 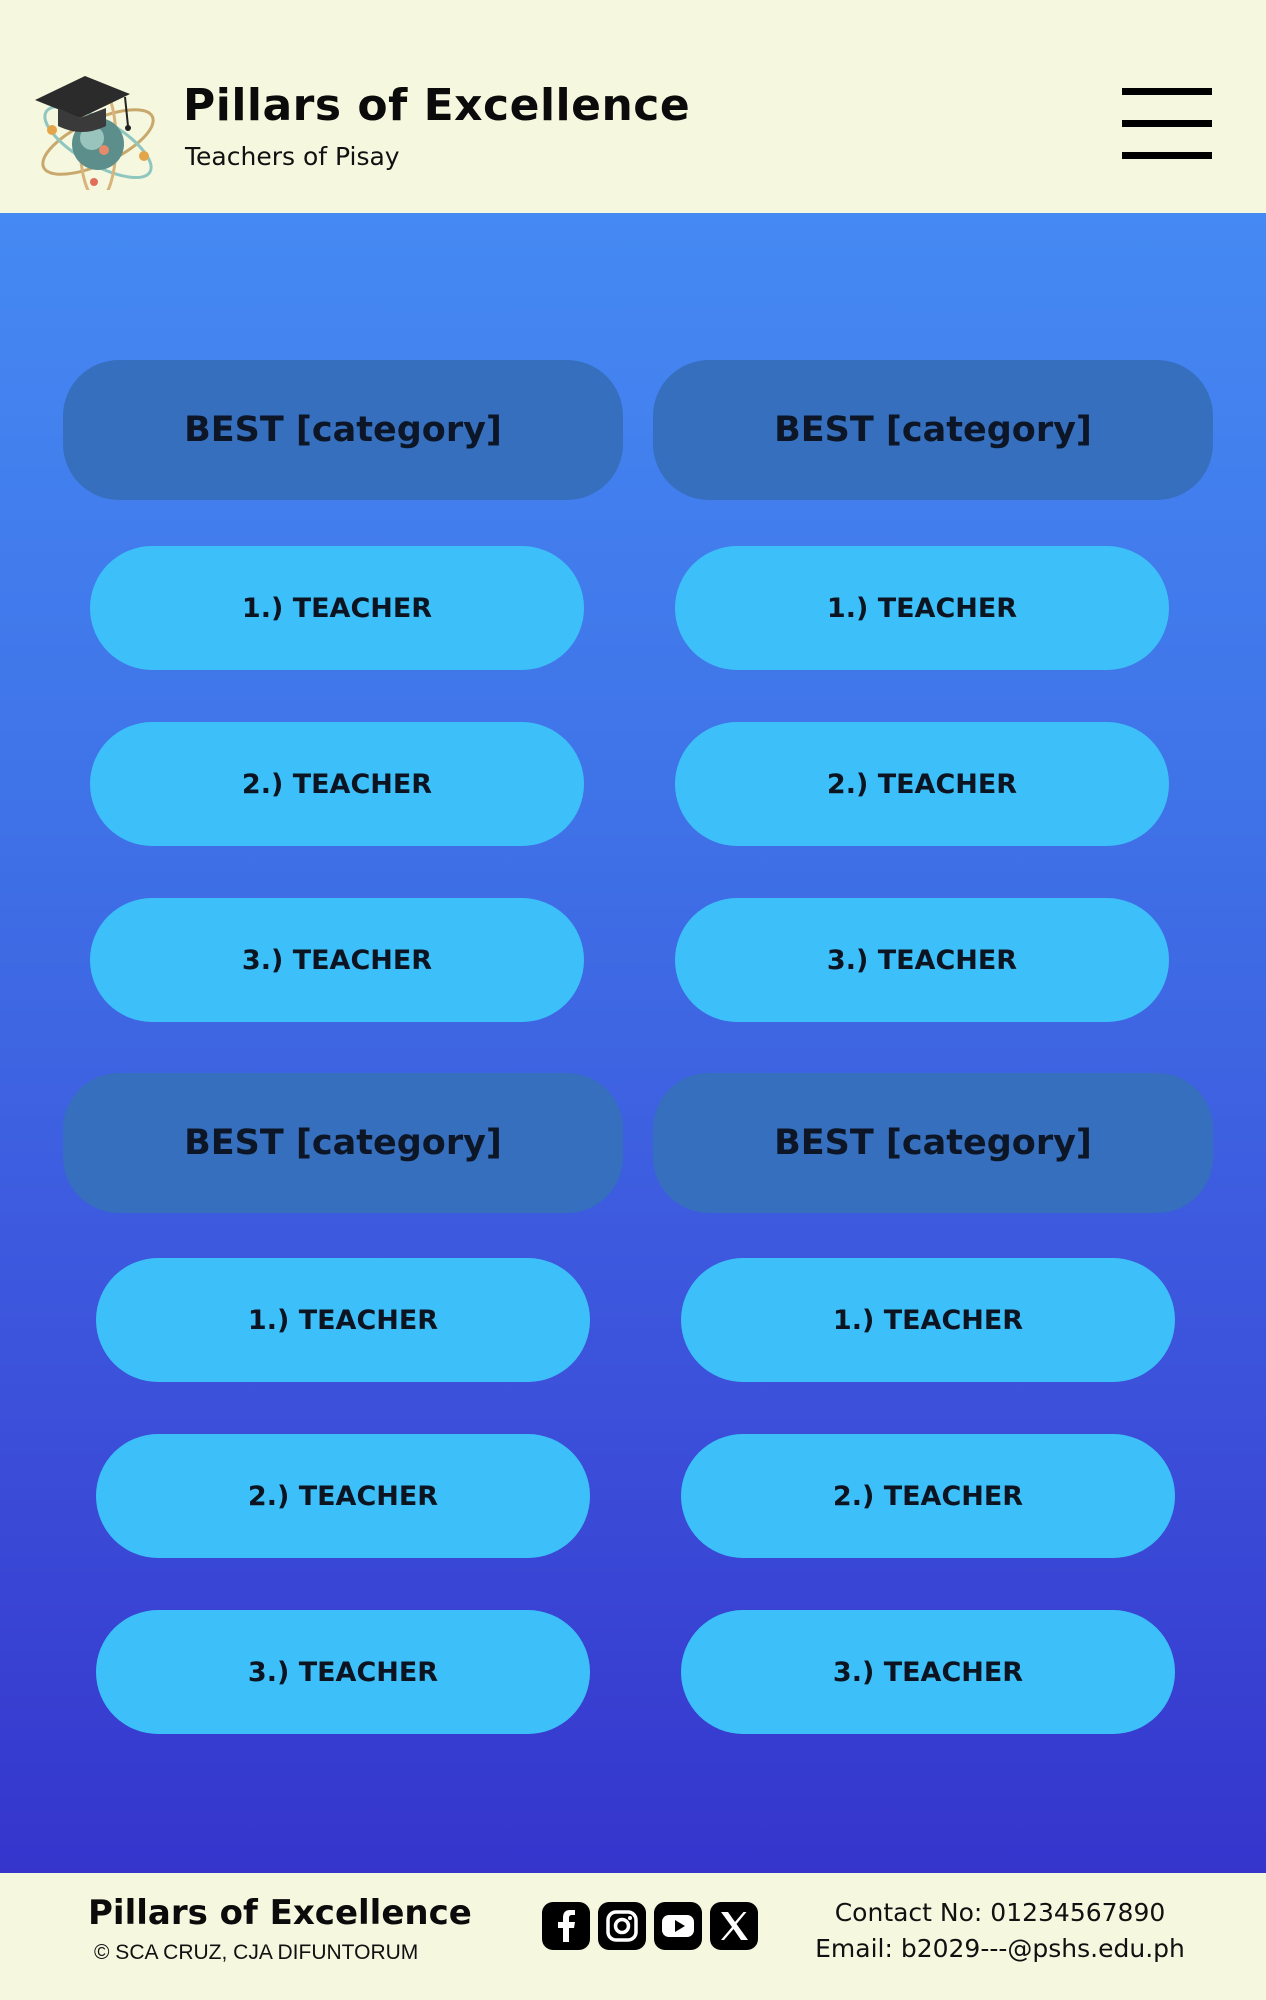 What do you see at coordinates (1167, 124) in the screenshot?
I see `hamburger-menu-icon` at bounding box center [1167, 124].